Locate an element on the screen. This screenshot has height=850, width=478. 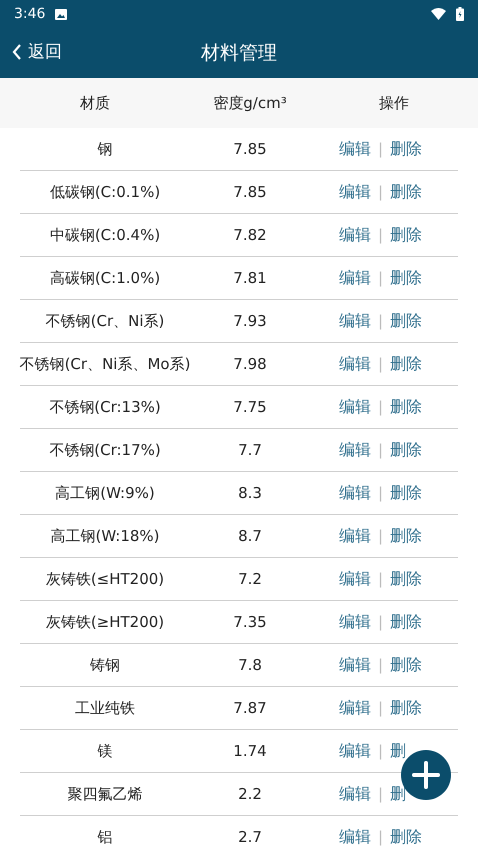
material-cell: 铝 is located at coordinates (105, 837).